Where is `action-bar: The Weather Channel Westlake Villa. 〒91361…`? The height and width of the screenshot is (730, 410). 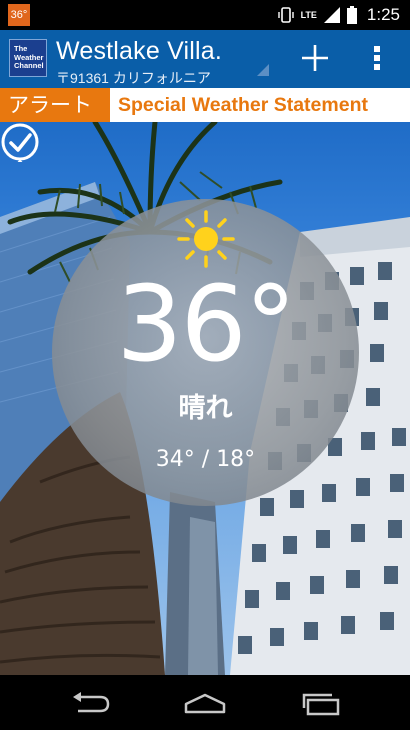
action-bar: The Weather Channel Westlake Villa. 〒91361… is located at coordinates (205, 59).